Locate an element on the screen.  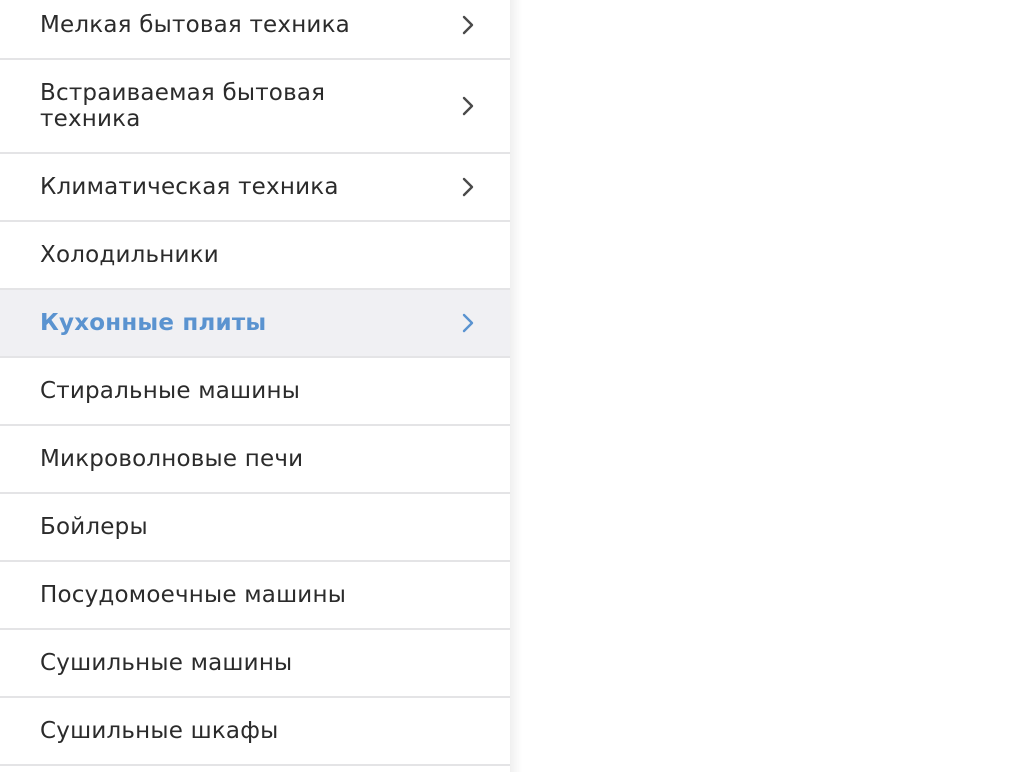
menu-item-drying-cabinets: Сушильные шкафы is located at coordinates (255, 732).